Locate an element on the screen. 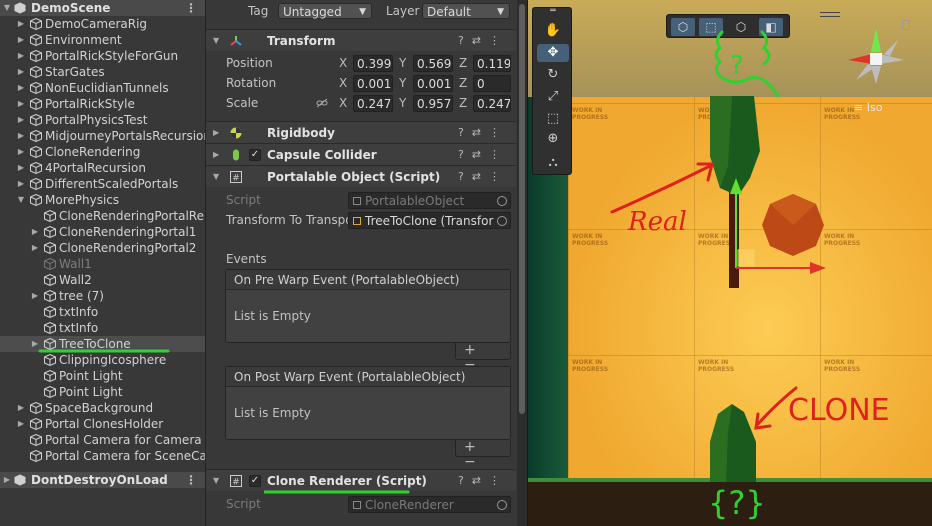 The image size is (932, 526). move-gizmo is located at coordinates (778, 226).